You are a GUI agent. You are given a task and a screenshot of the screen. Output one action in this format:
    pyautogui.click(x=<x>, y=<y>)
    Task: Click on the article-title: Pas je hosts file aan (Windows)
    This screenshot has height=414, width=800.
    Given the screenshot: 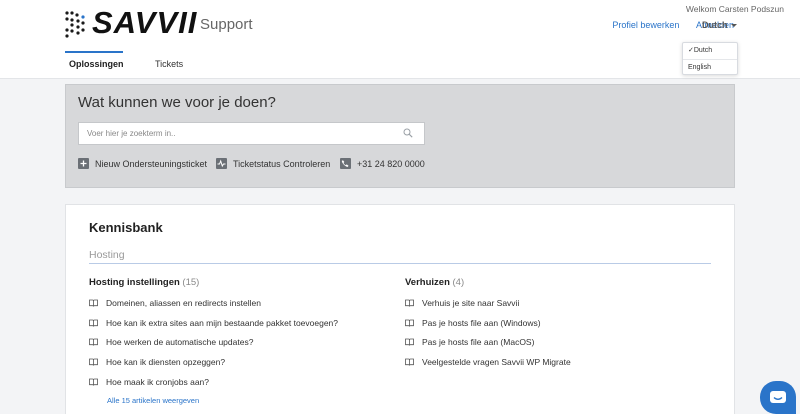 What is the action you would take?
    pyautogui.click(x=481, y=323)
    